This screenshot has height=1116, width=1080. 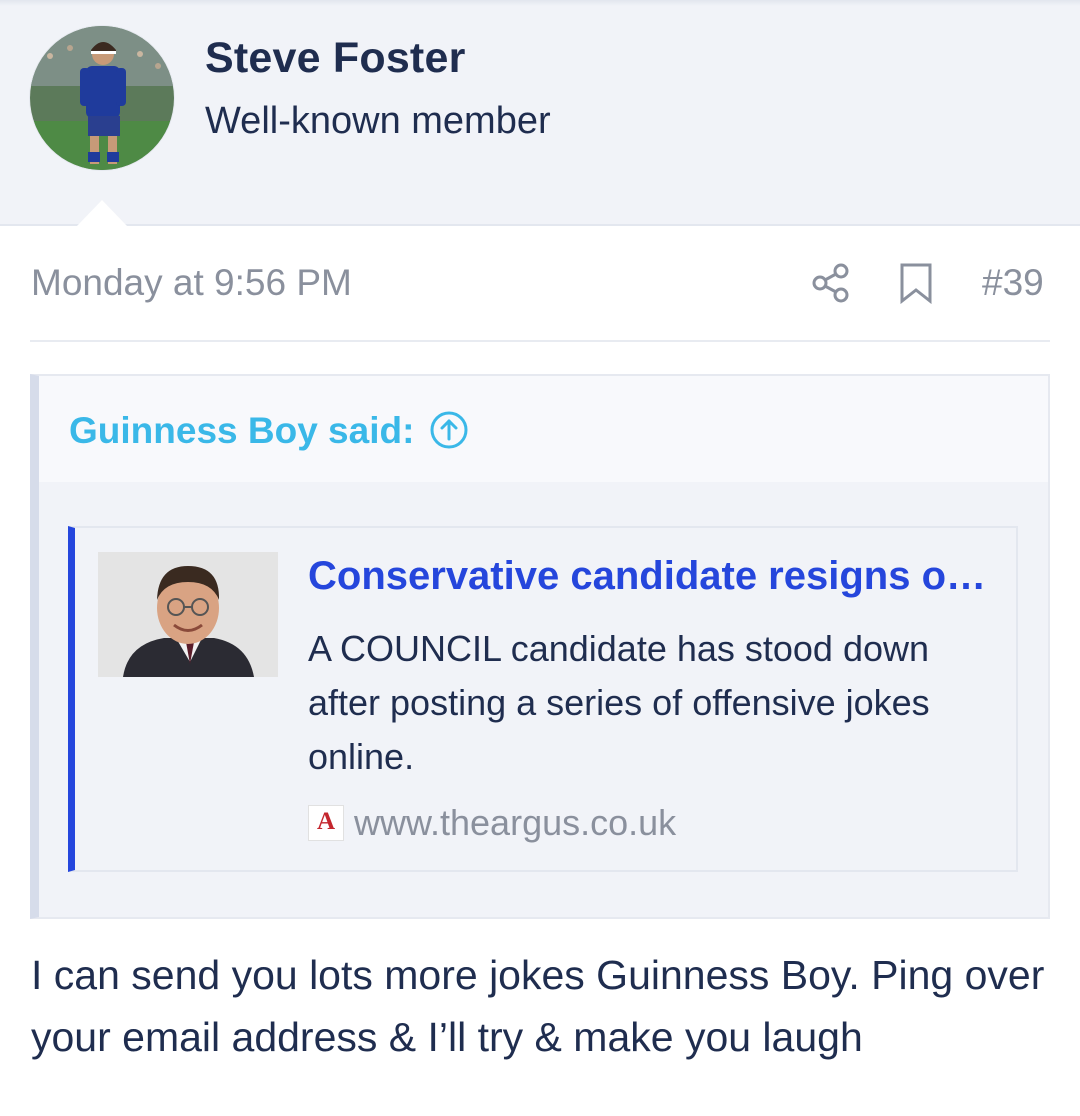 I want to click on username: Steve Foster, so click(x=335, y=58).